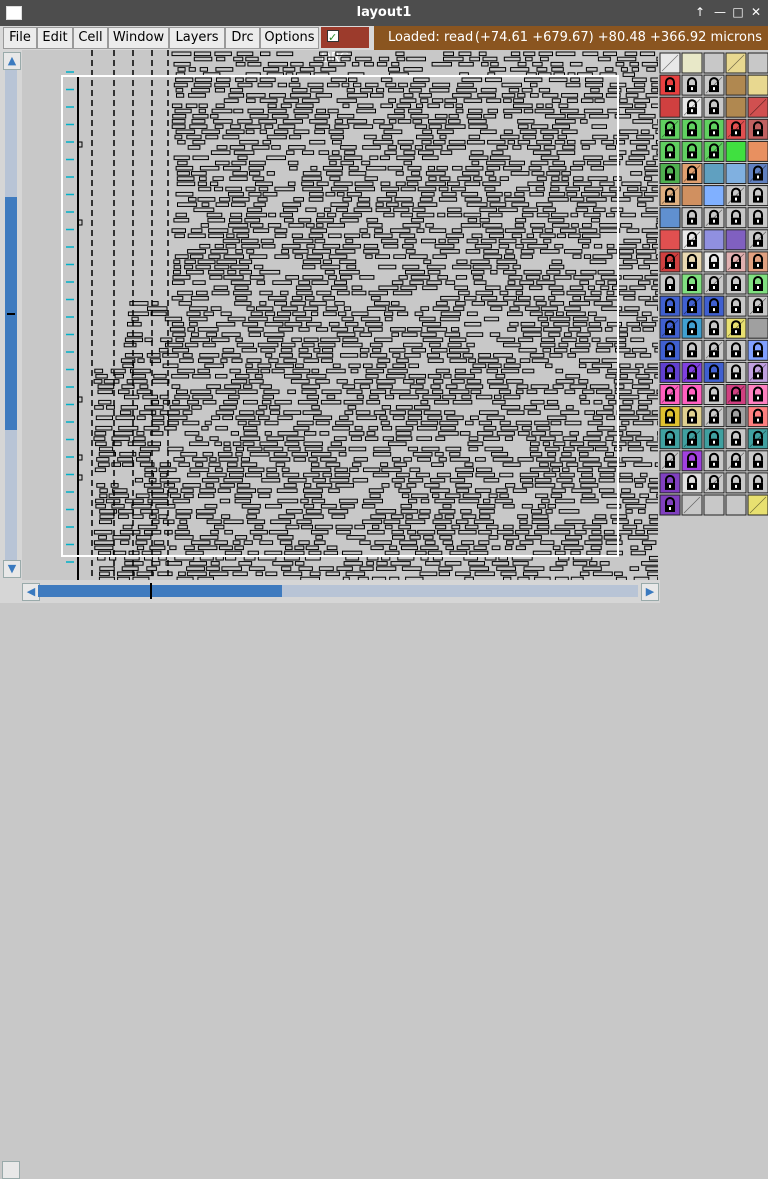 This screenshot has width=768, height=1179. I want to click on layer-palette-grid, so click(713, 315).